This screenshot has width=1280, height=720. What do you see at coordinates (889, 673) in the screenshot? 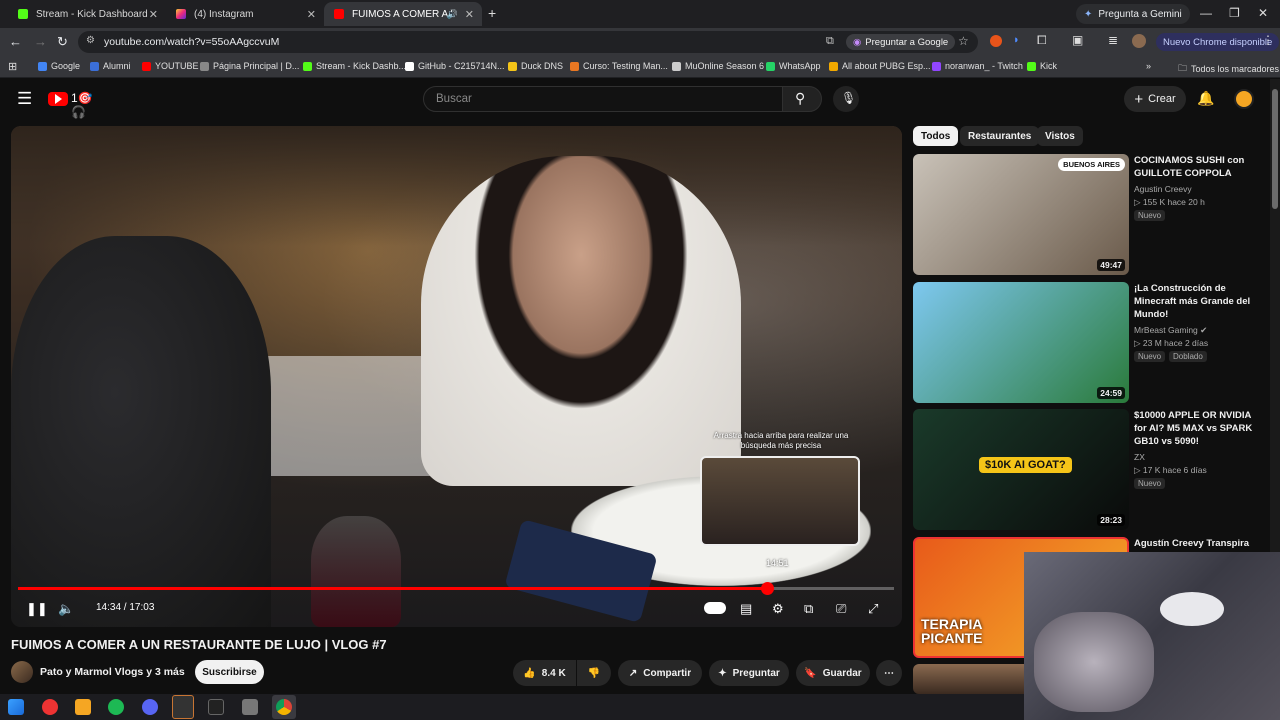
I see `more-actions-button: ⋯` at bounding box center [889, 673].